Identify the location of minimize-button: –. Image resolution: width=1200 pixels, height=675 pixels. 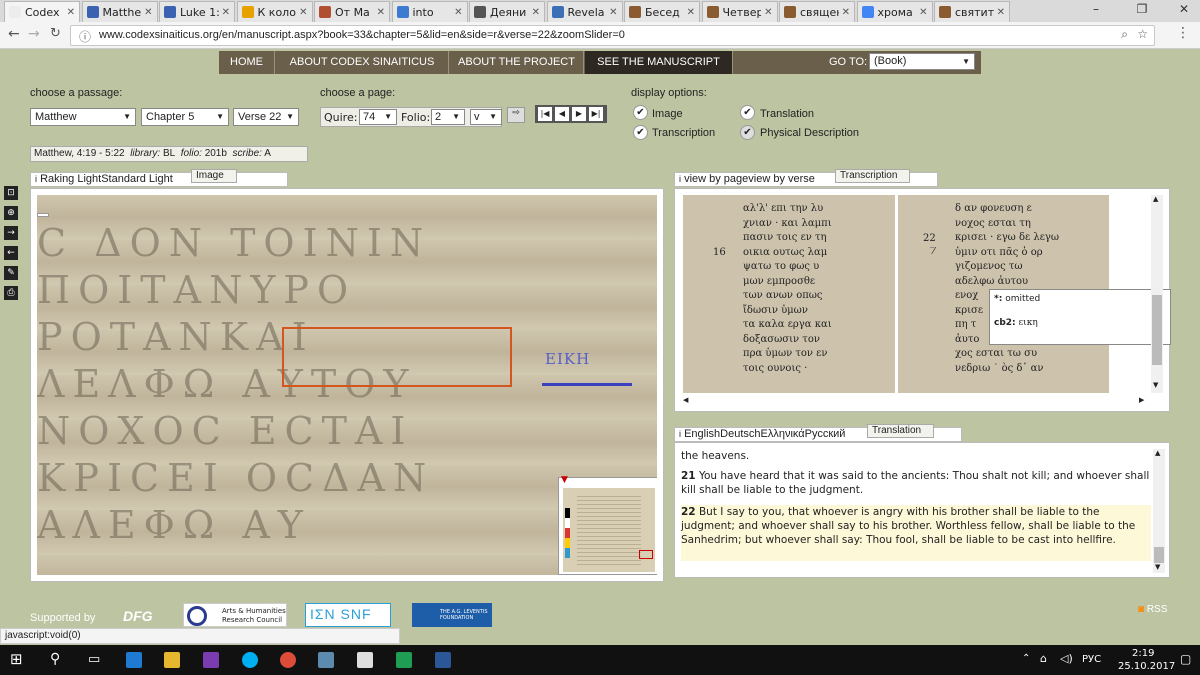
(1096, 11).